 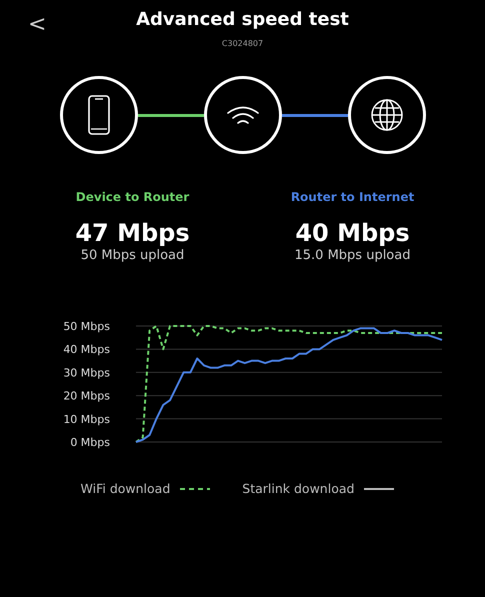 What do you see at coordinates (125, 489) in the screenshot?
I see `legend-label: WiFi download` at bounding box center [125, 489].